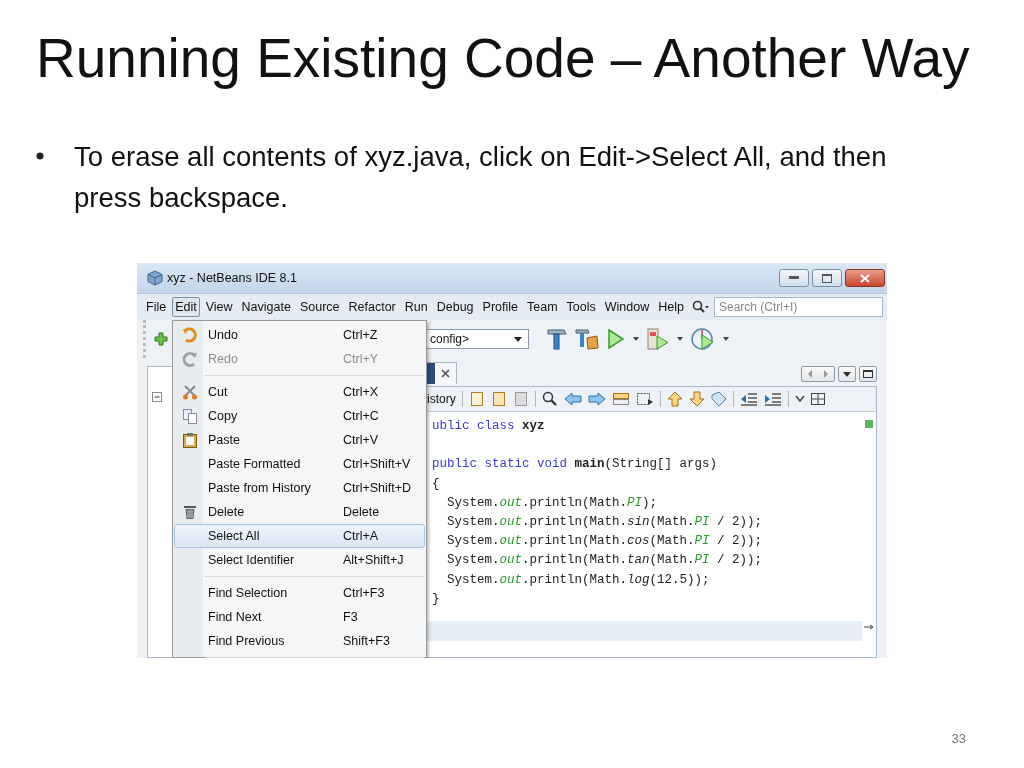 This screenshot has height=768, width=1024. I want to click on shortcut-label: Ctrl+Z, so click(360, 335).